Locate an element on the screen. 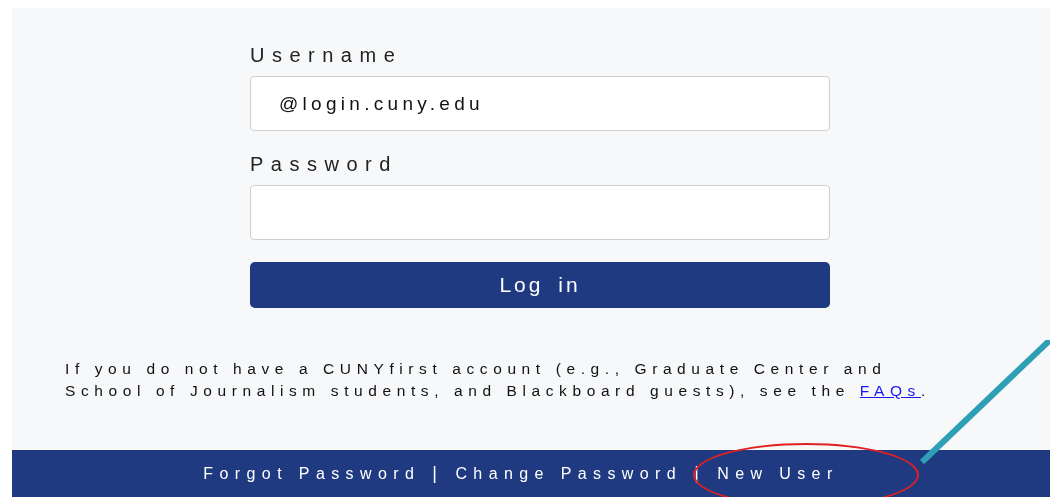 Image resolution: width=1050 pixels, height=497 pixels. username-label: Username is located at coordinates (327, 55).